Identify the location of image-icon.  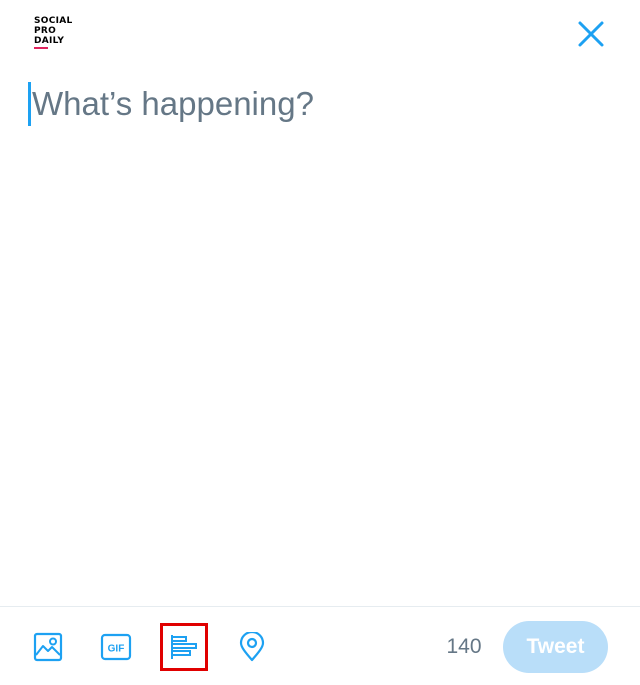
(48, 647).